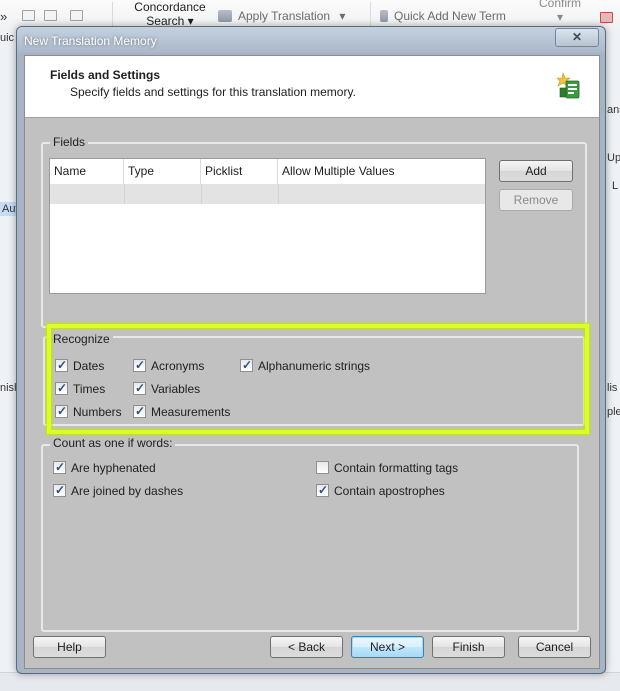 The width and height of the screenshot is (620, 691). I want to click on apply-translation-button: Apply Translation ▾, so click(281, 16).